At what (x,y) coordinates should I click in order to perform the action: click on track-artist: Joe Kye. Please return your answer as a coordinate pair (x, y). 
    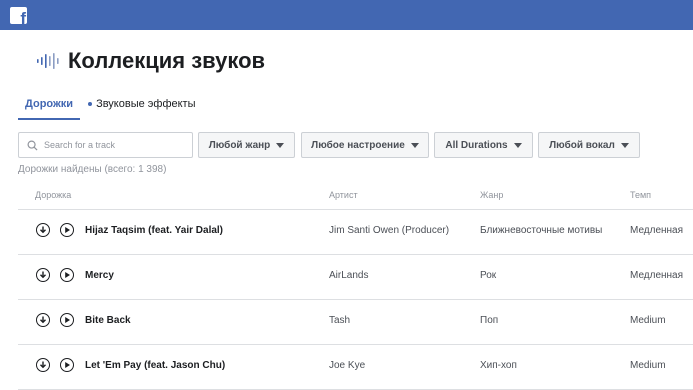
    Looking at the image, I should click on (347, 365).